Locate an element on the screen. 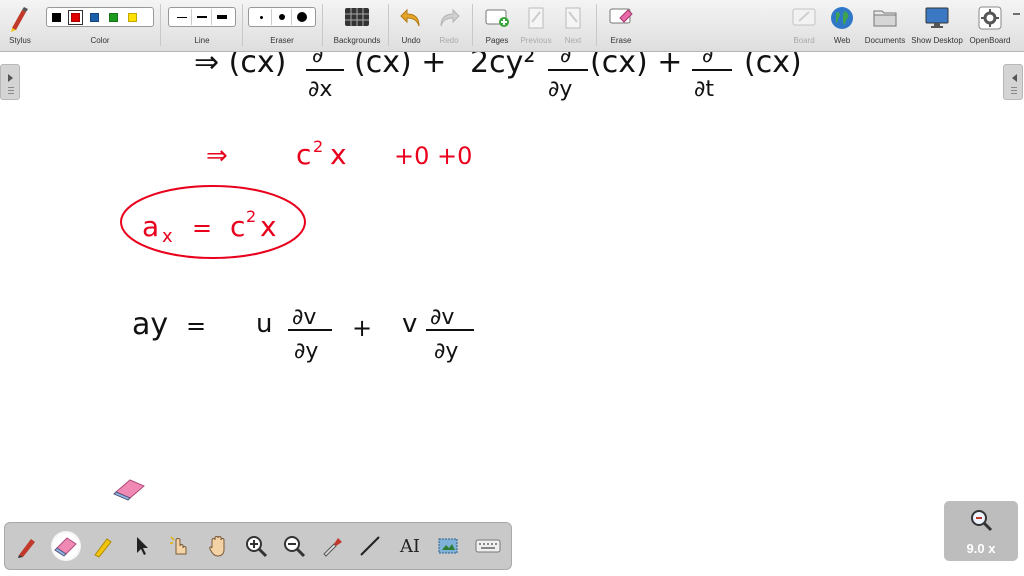 This screenshot has width=1024, height=576. line3-lhs: ay is located at coordinates (150, 324).